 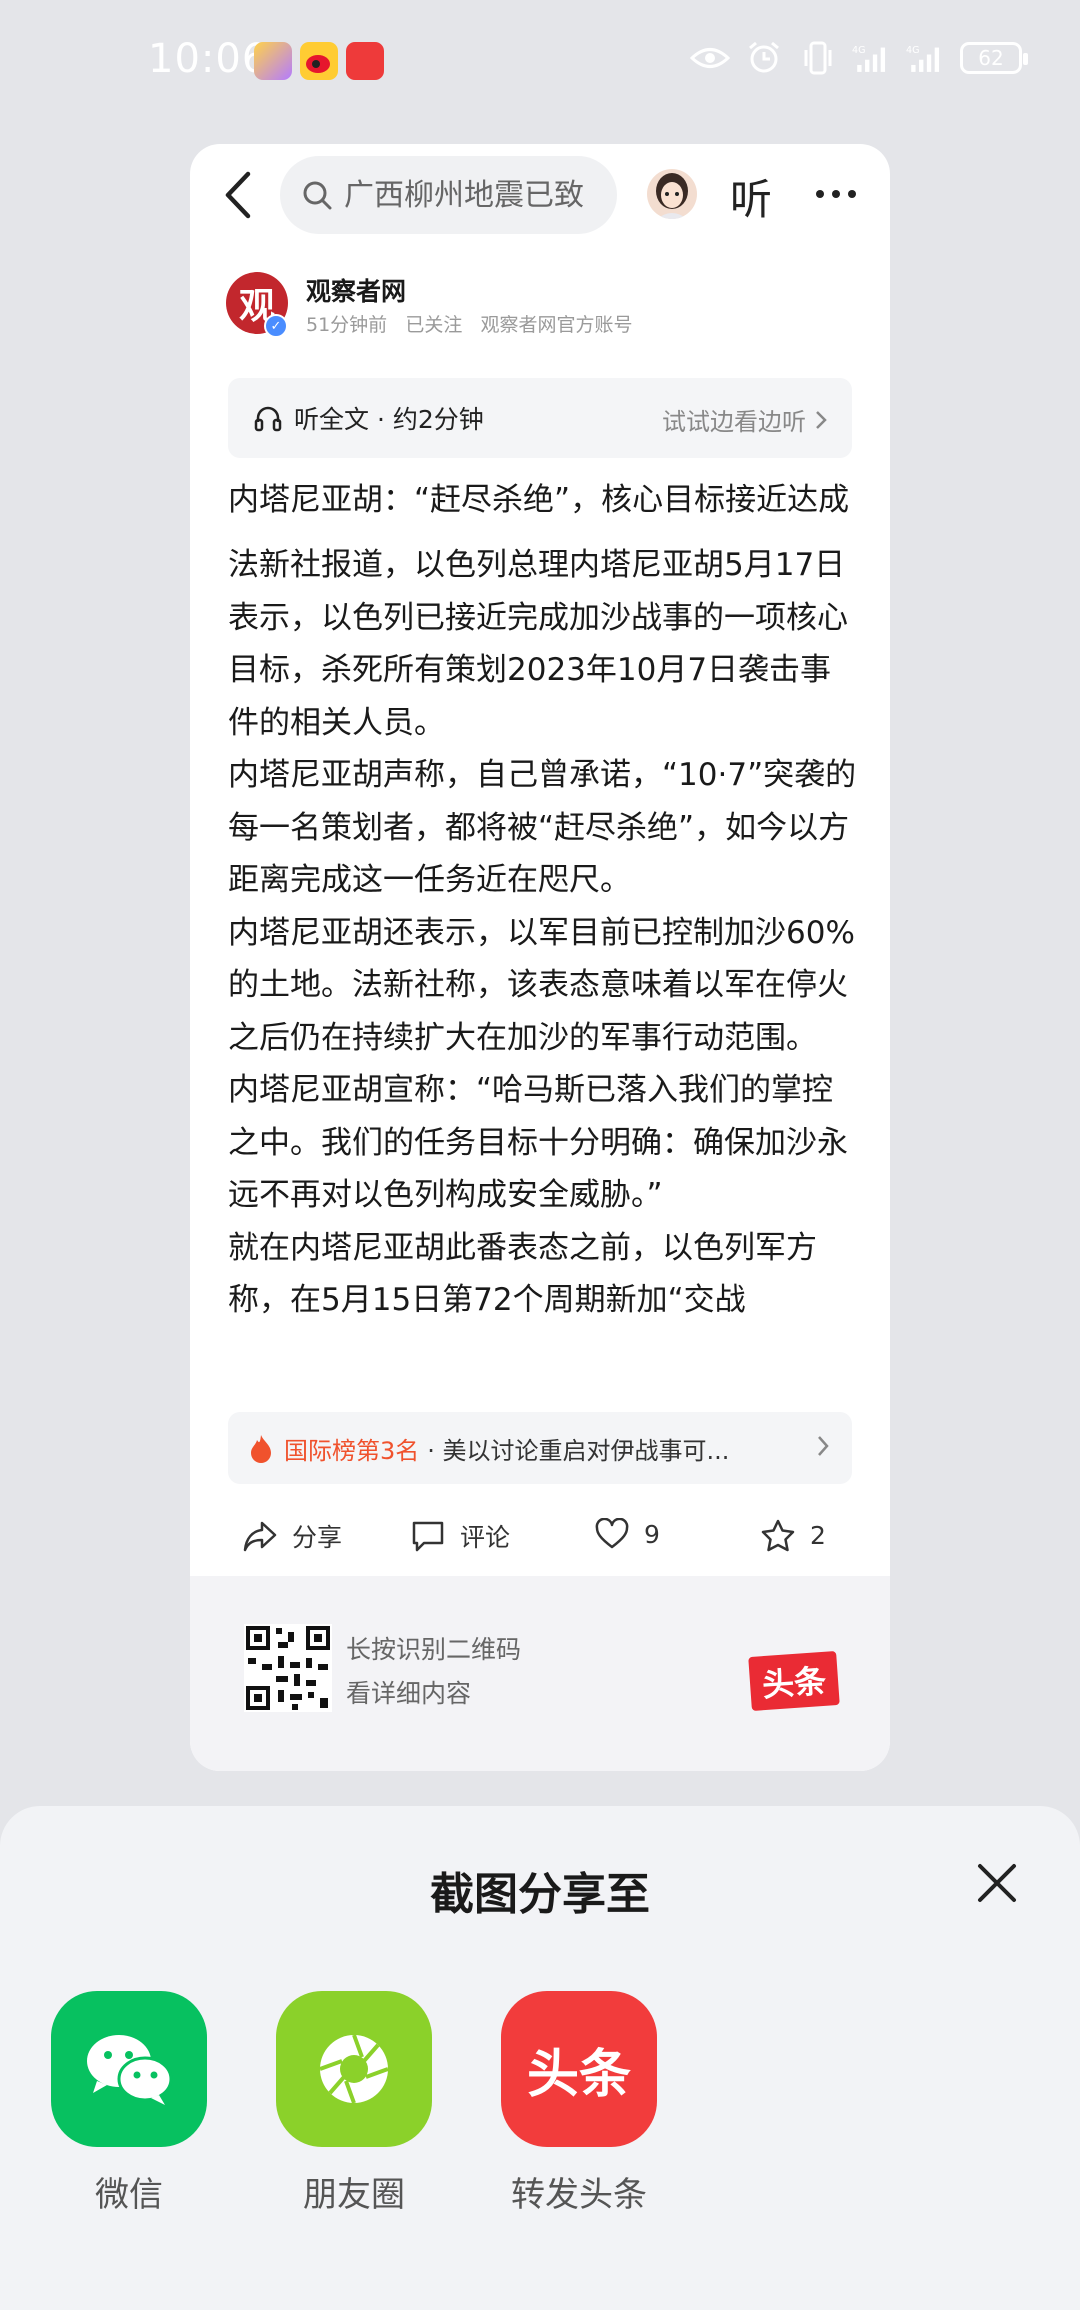 I want to click on status-right-group: 4G 4G 62, so click(x=859, y=58).